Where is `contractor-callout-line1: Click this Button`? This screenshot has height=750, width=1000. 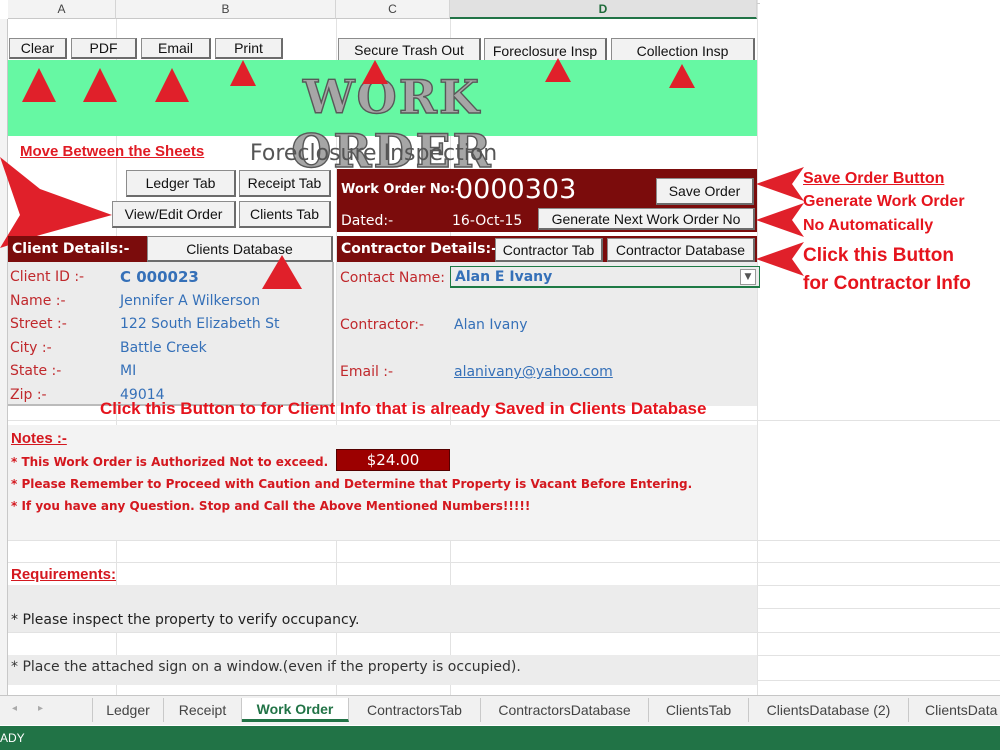 contractor-callout-line1: Click this Button is located at coordinates (878, 255).